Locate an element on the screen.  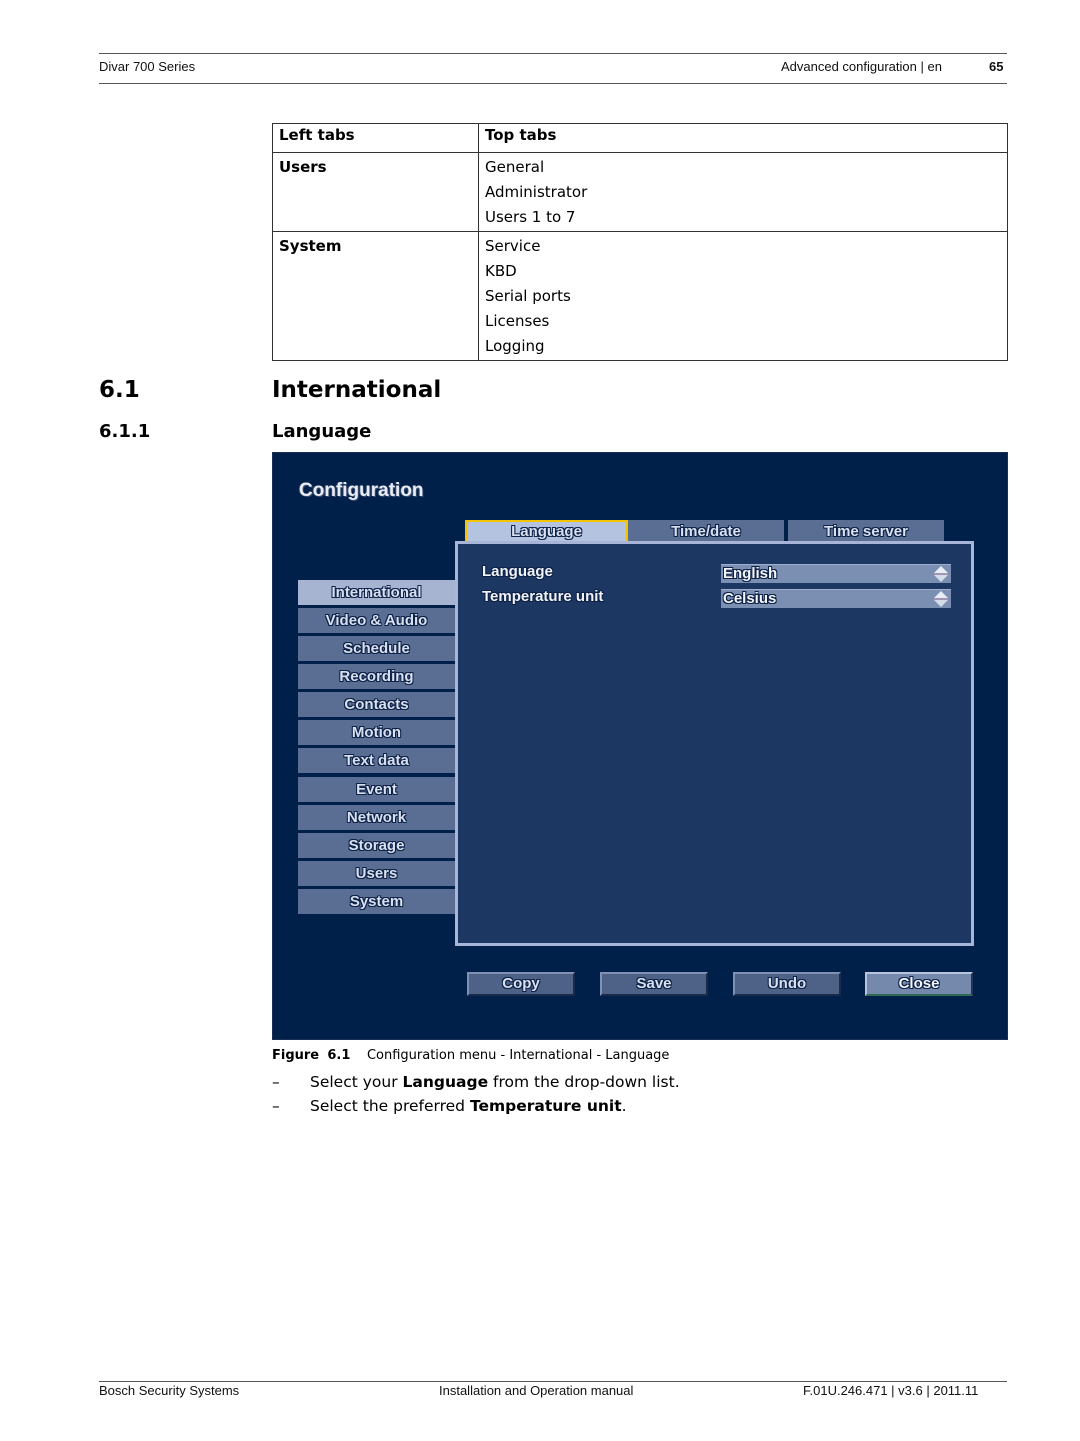
section-number: 6.1 is located at coordinates (119, 390).